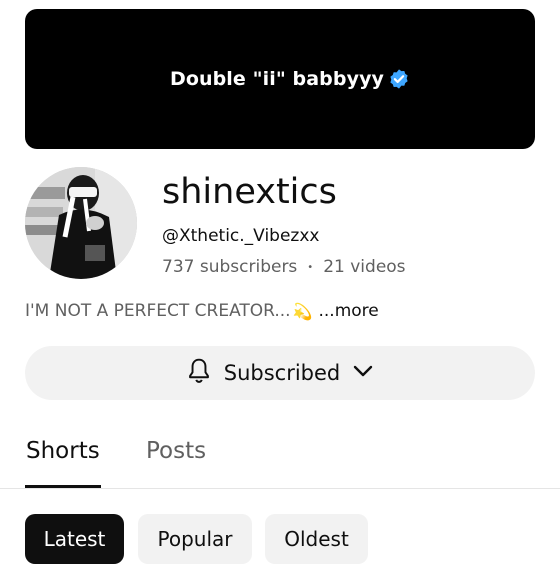  What do you see at coordinates (277, 79) in the screenshot?
I see `banner-text: Double "ii" babbyyy` at bounding box center [277, 79].